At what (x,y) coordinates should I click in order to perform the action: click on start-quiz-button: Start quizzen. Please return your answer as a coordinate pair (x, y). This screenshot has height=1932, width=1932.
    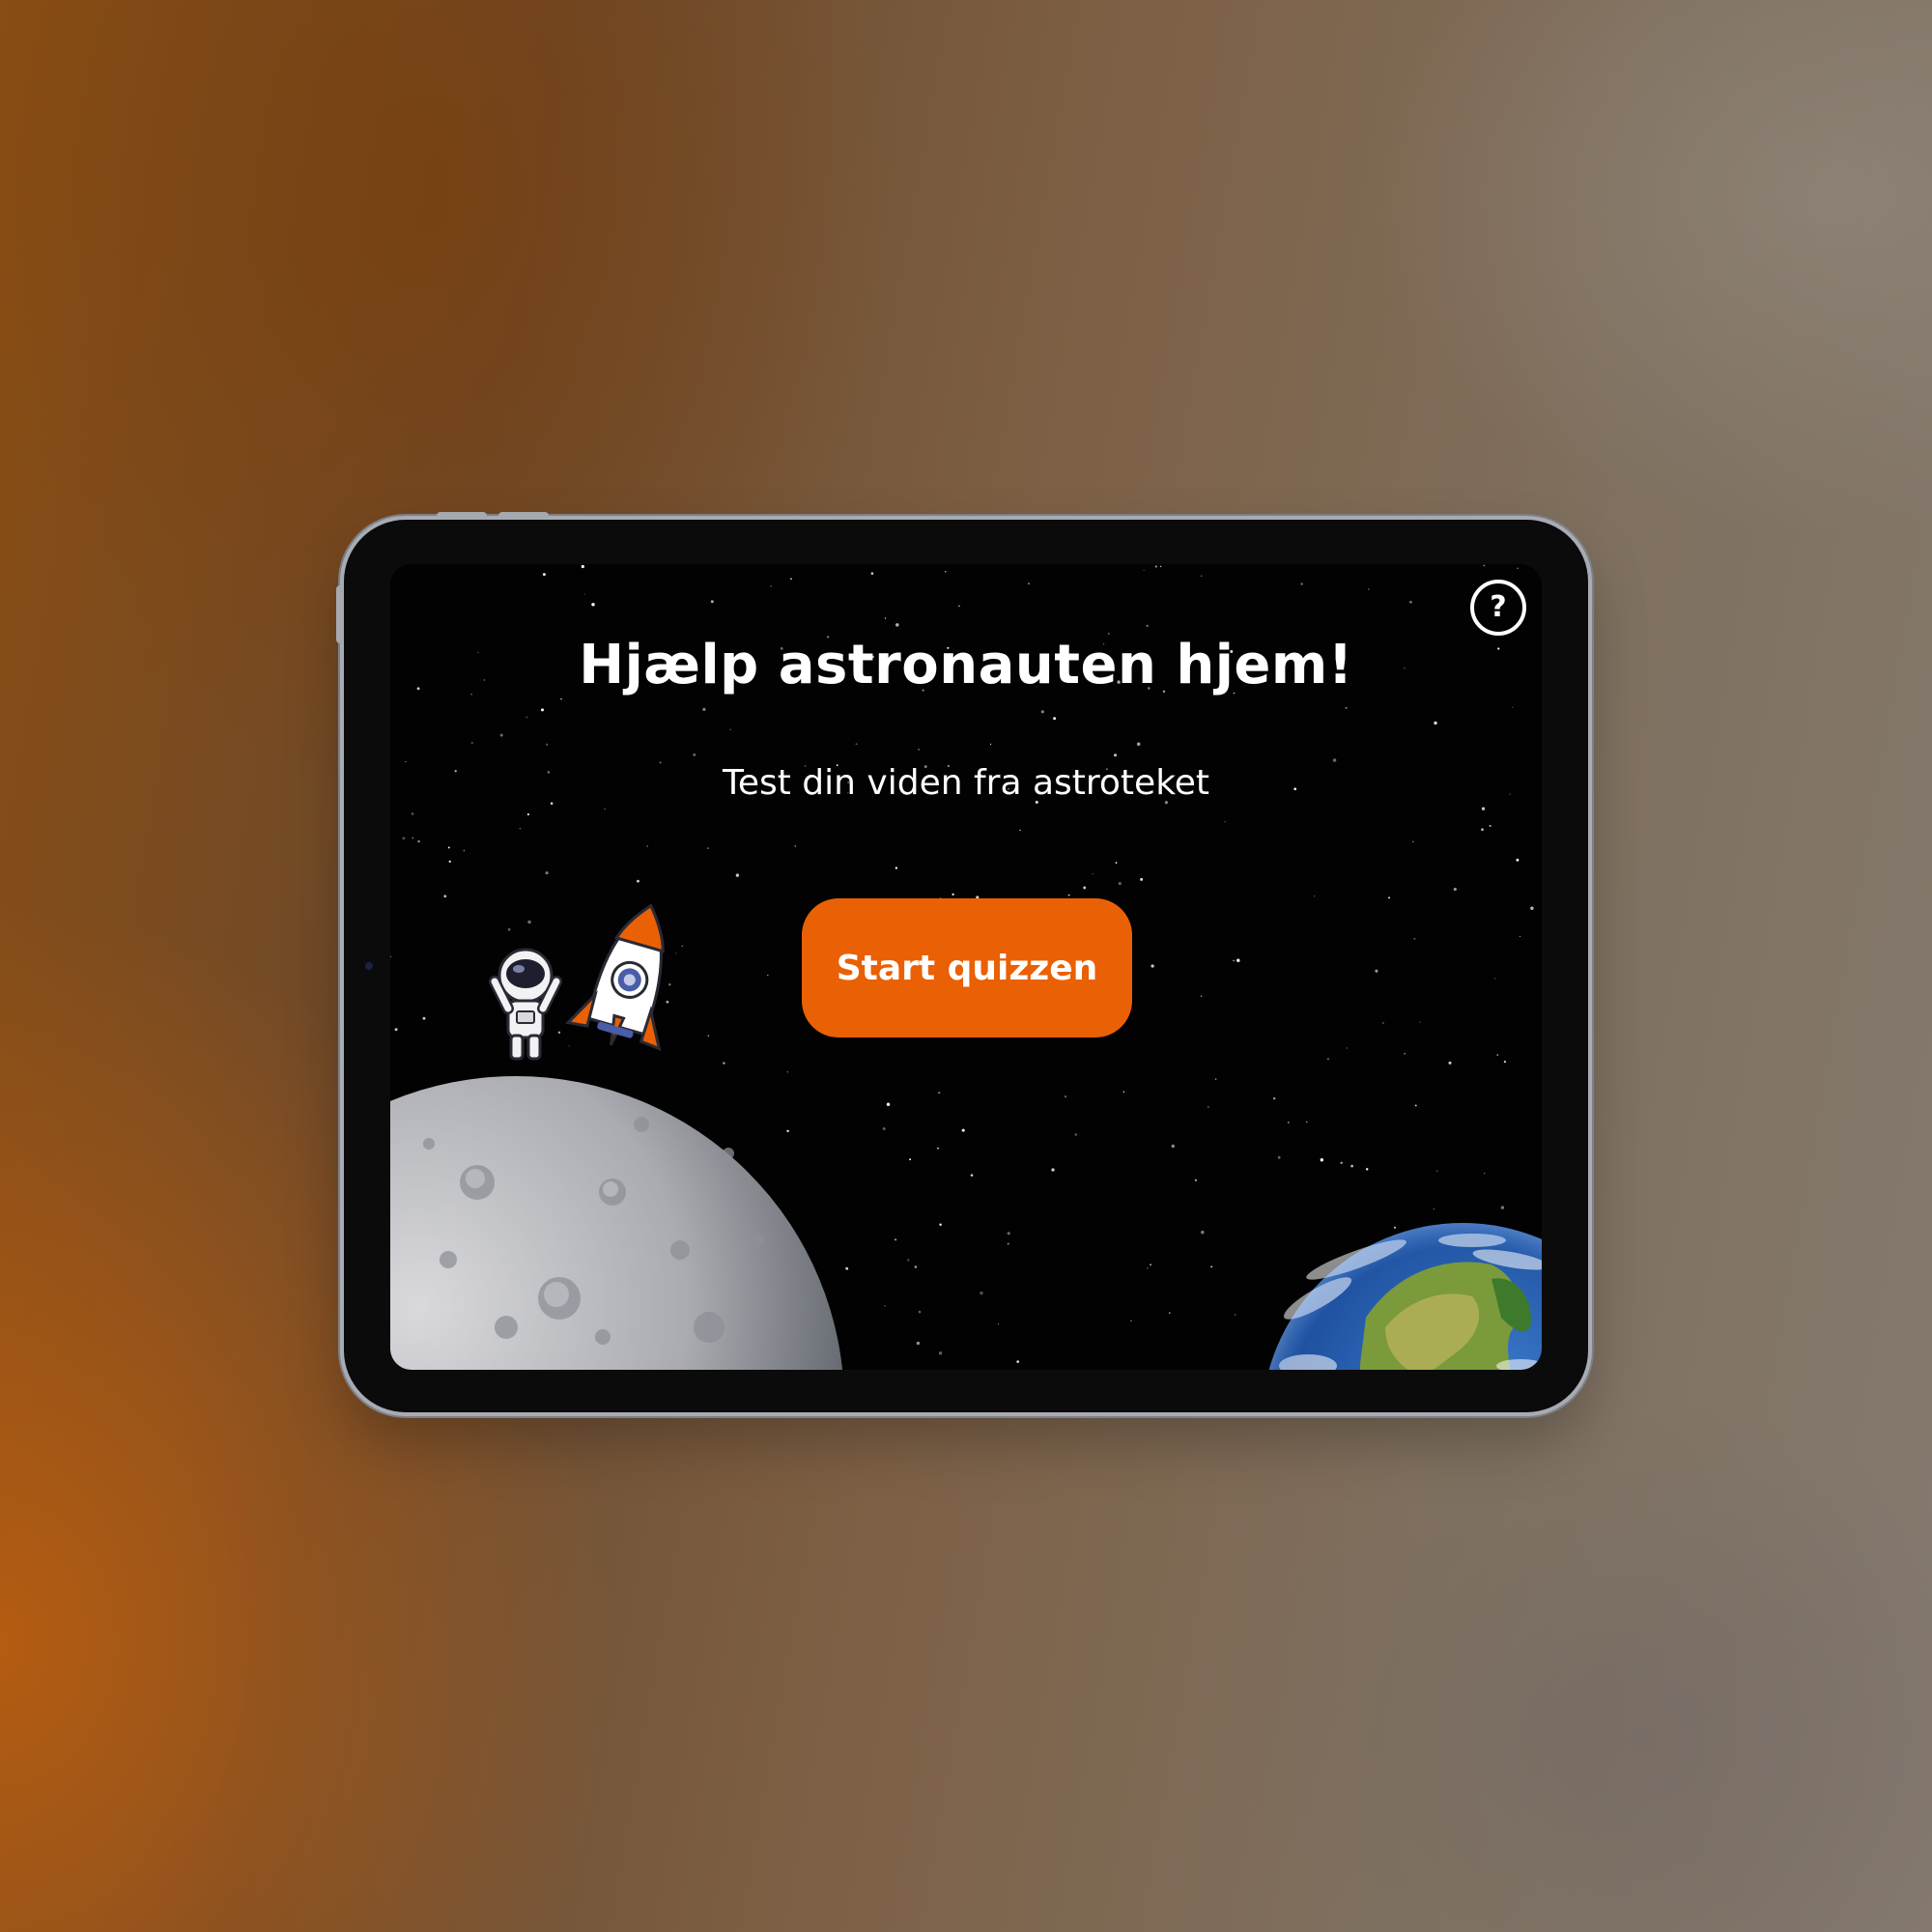
    Looking at the image, I should click on (967, 967).